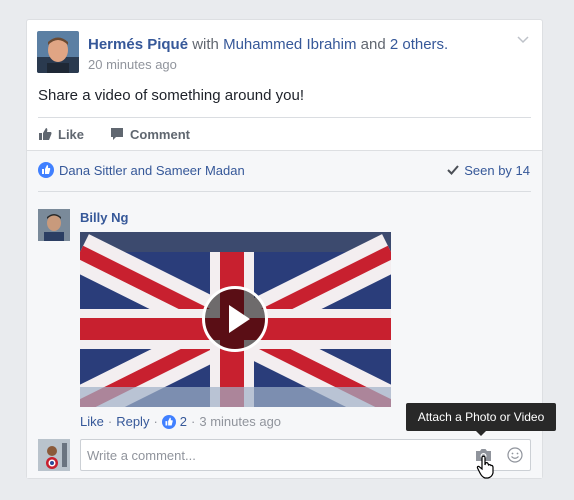 This screenshot has height=500, width=574. Describe the element at coordinates (117, 134) in the screenshot. I see `comment-icon` at that location.